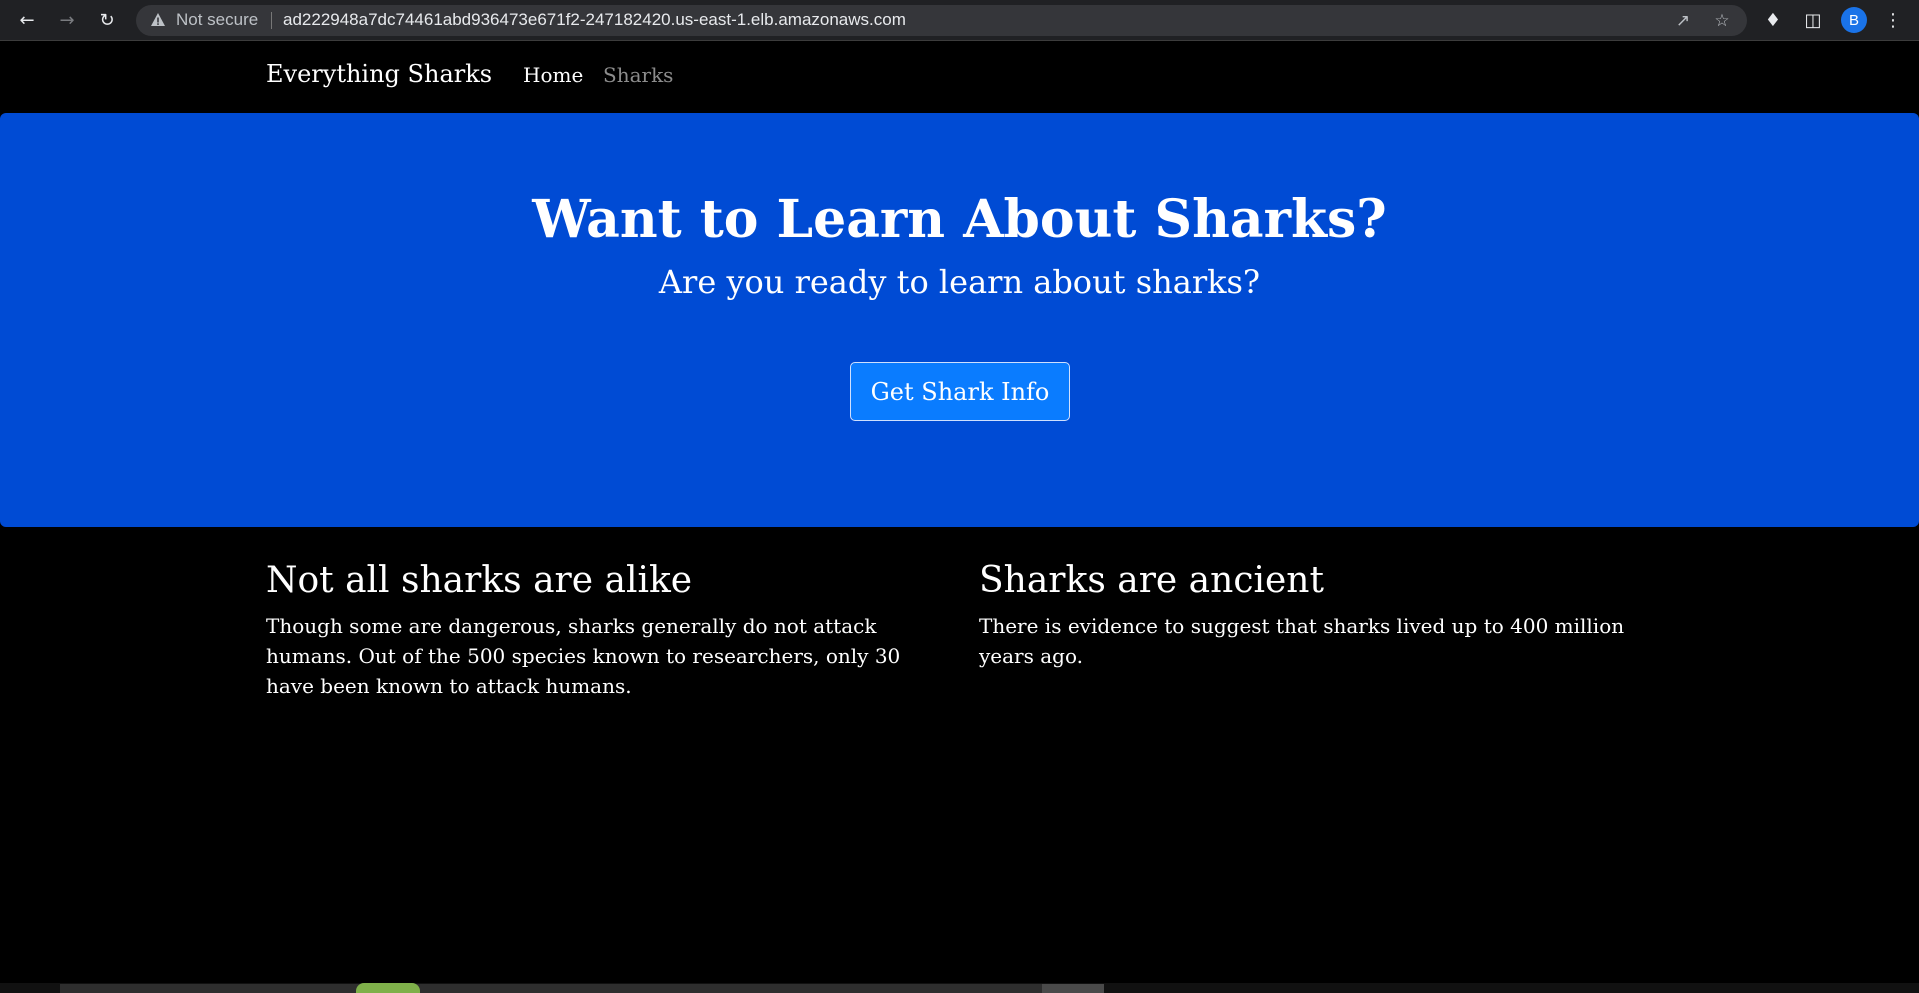  I want to click on side-panel-icon: ◫, so click(1813, 20).